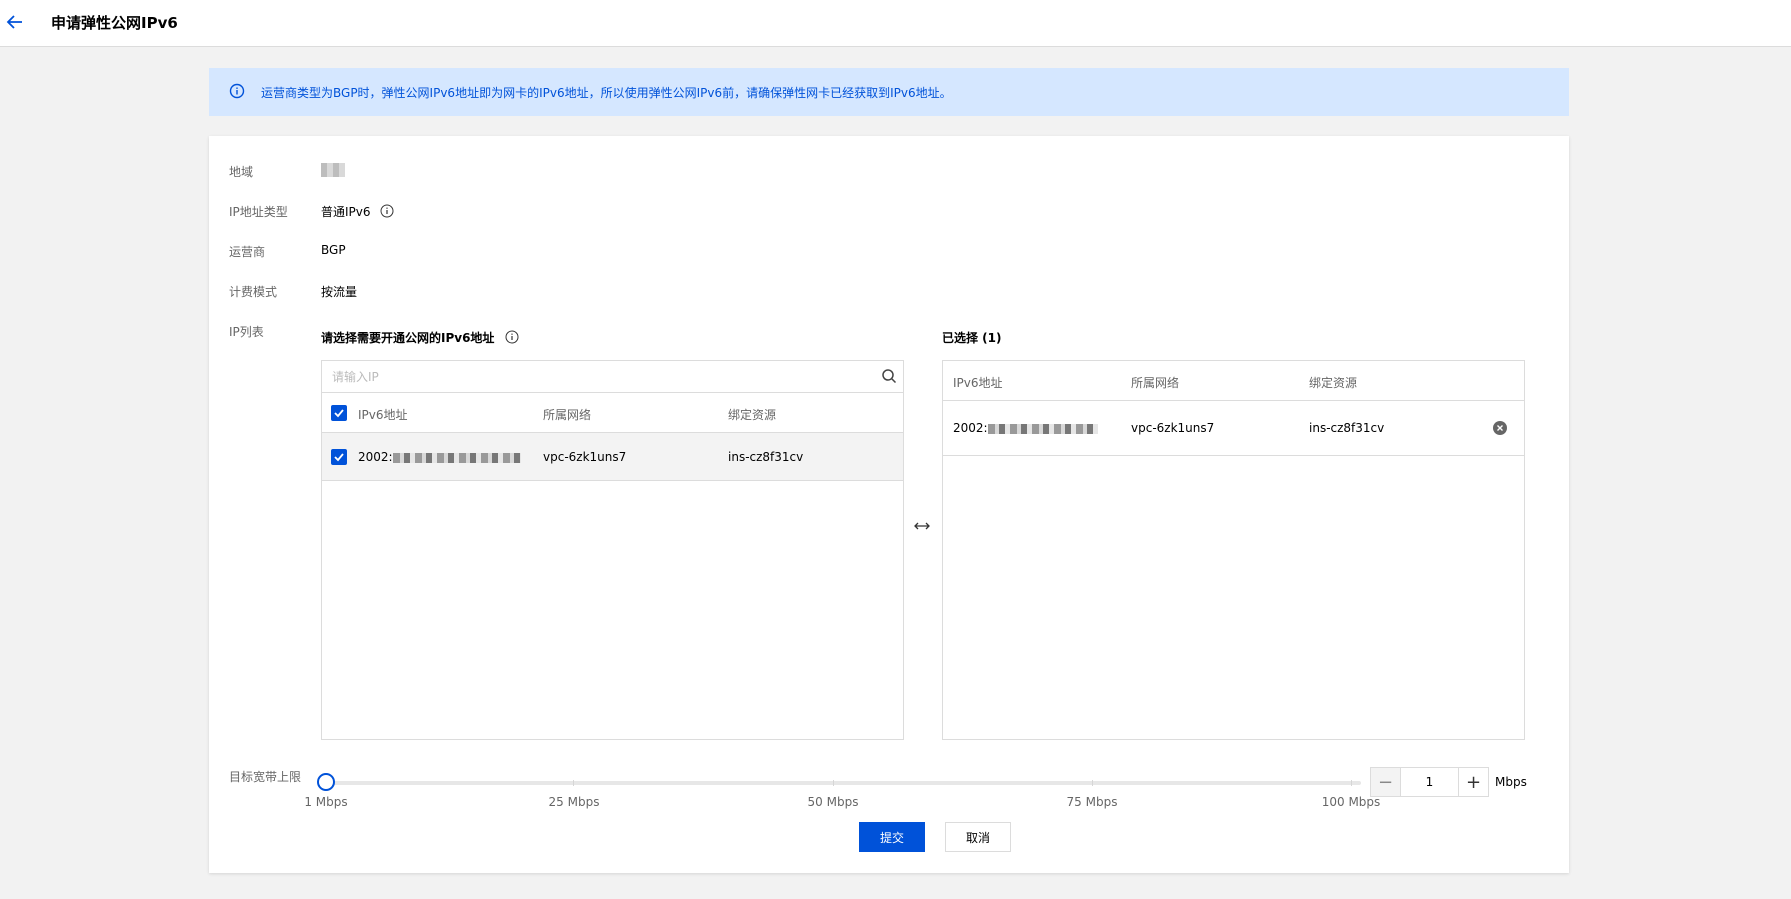  Describe the element at coordinates (339, 457) in the screenshot. I see `row-checkbox` at that location.